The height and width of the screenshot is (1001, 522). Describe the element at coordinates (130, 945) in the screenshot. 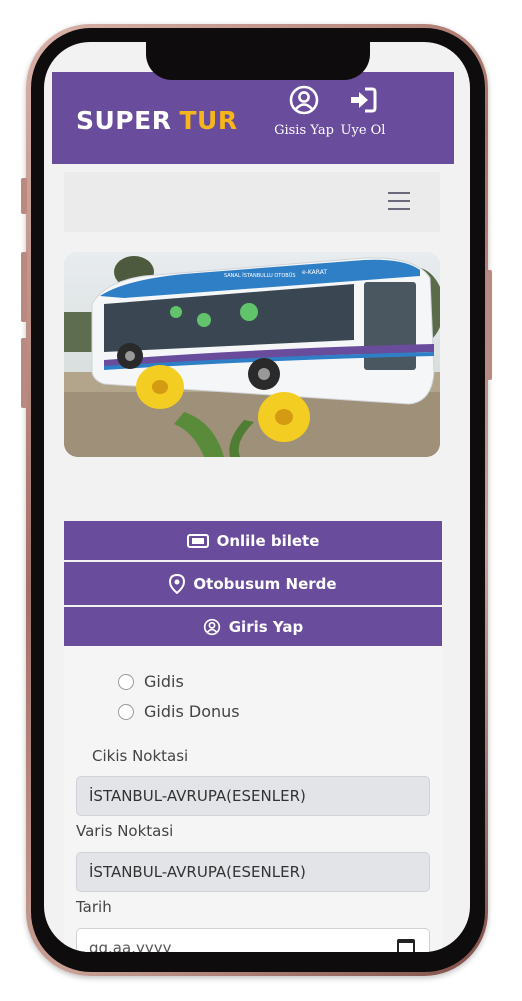

I see `date-placeholder: gg.aa.yyyy` at that location.